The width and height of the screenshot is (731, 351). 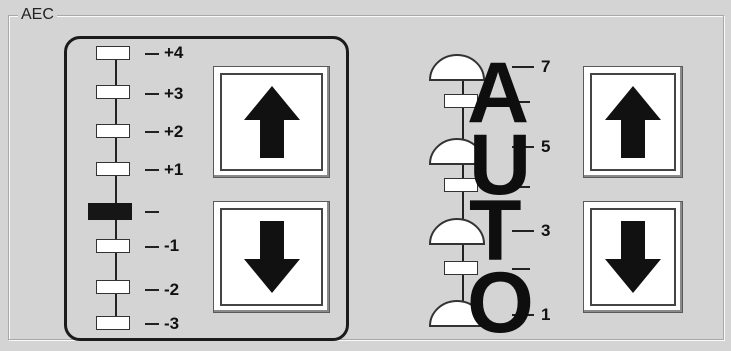 I want to click on auto-letter: O, so click(x=500, y=303).